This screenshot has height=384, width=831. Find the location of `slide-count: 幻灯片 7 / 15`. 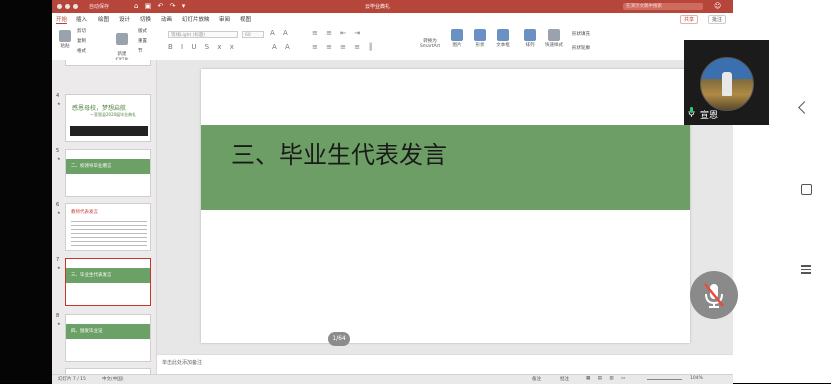

slide-count: 幻灯片 7 / 15 is located at coordinates (72, 379).